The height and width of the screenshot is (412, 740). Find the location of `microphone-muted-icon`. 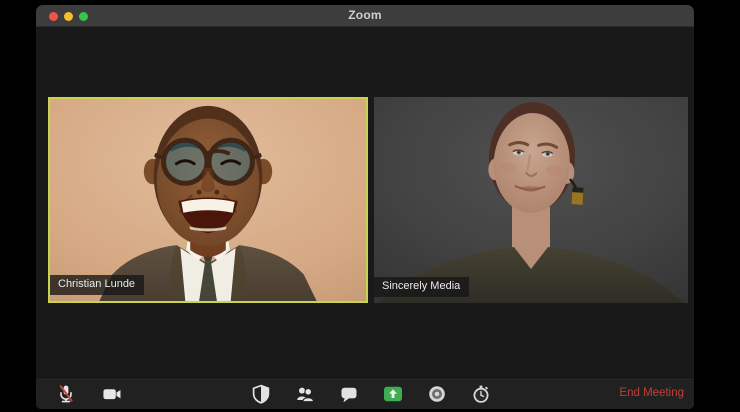

microphone-muted-icon is located at coordinates (66, 394).